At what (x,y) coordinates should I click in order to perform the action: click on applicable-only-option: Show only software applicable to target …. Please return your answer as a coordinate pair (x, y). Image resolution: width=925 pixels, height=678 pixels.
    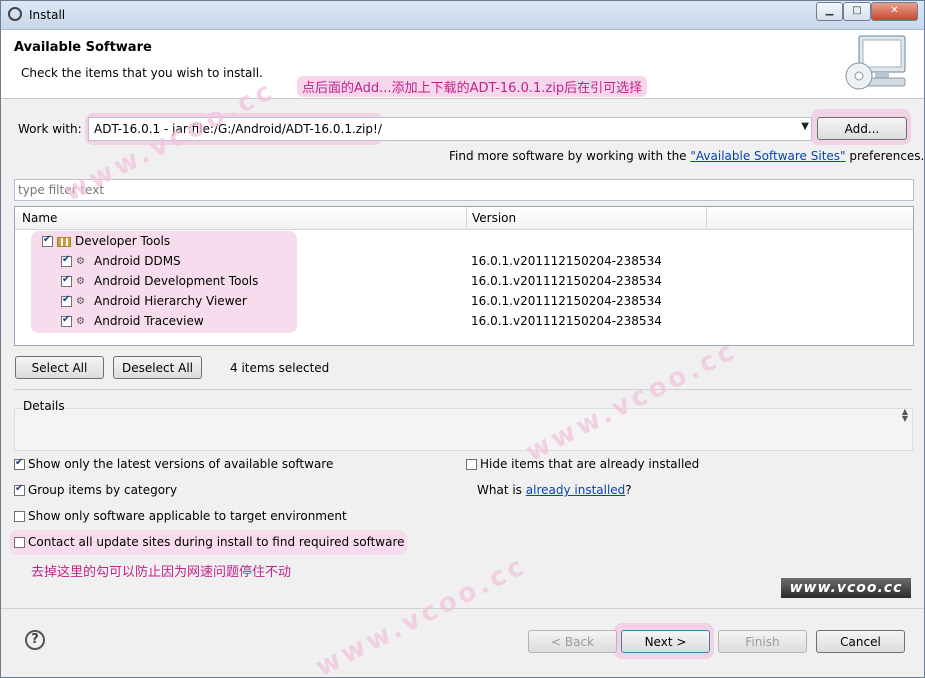
    Looking at the image, I should click on (180, 516).